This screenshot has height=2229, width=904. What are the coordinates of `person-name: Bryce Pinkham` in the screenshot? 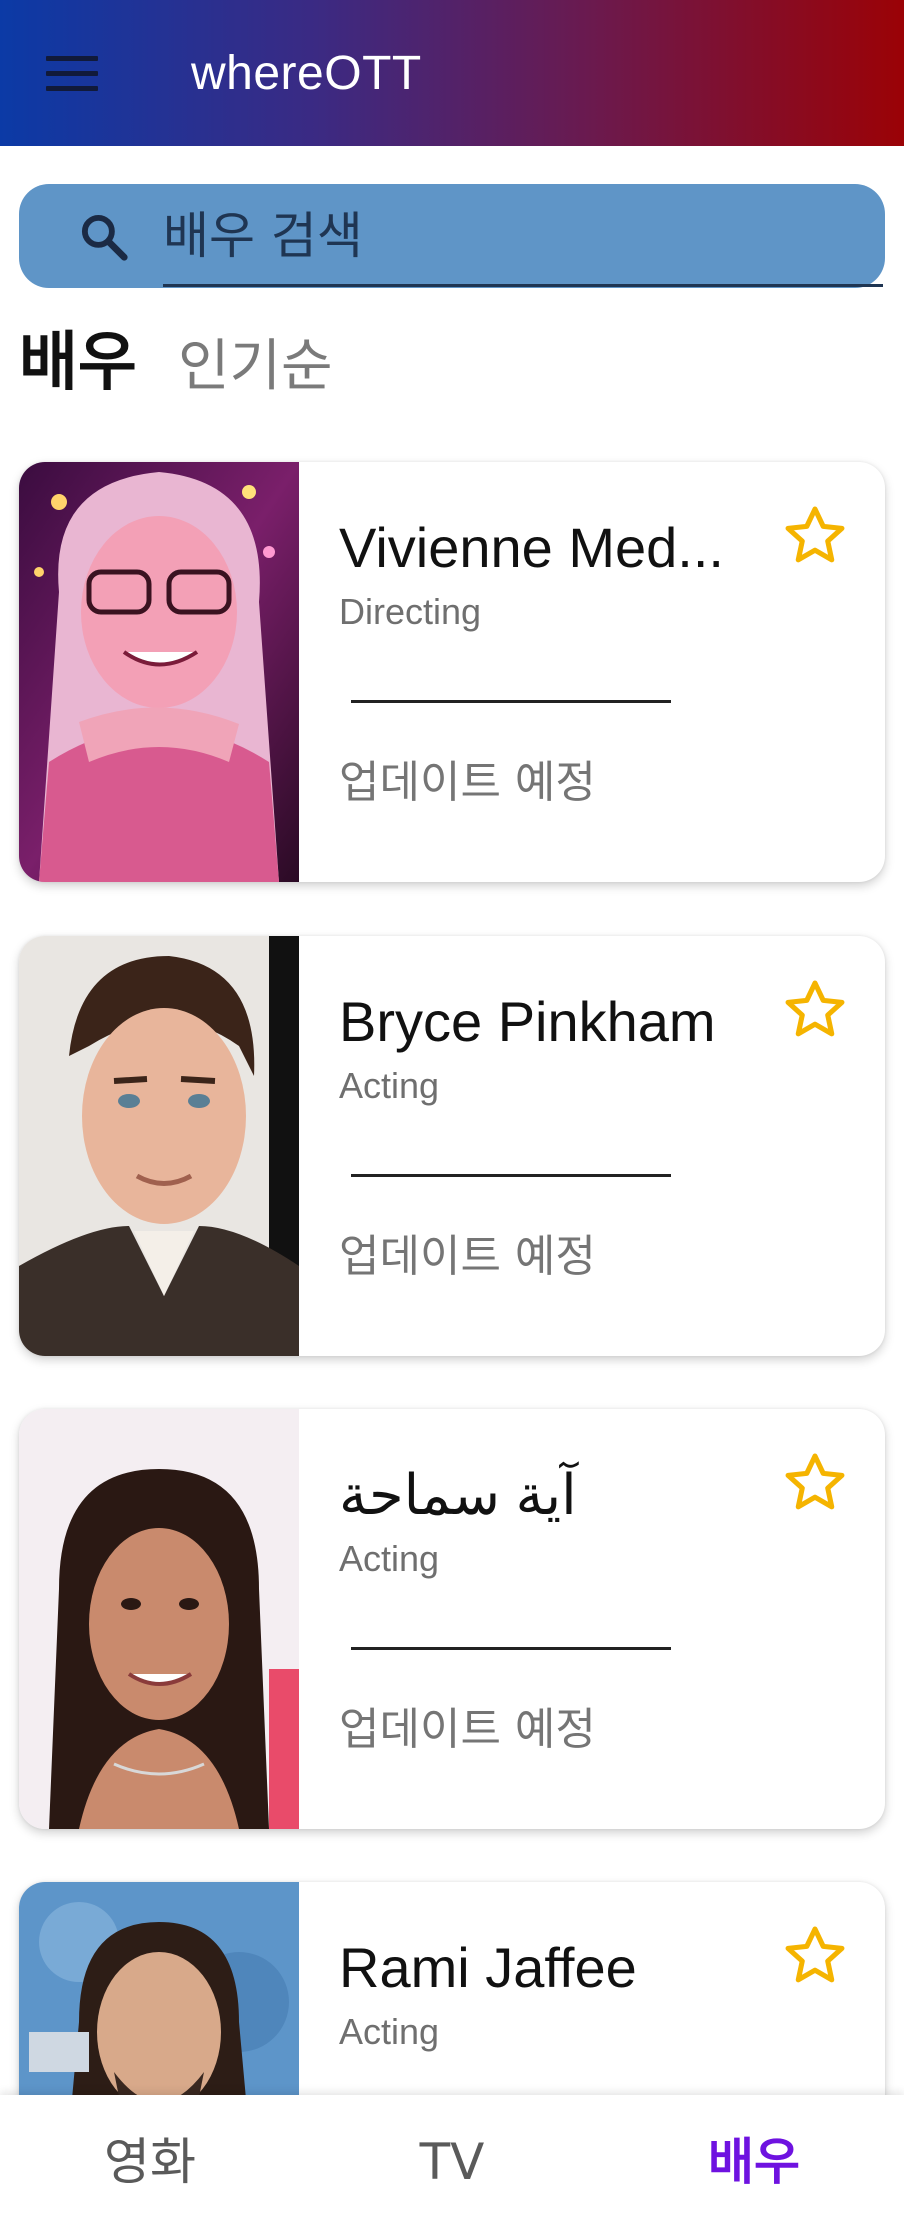 It's located at (527, 1021).